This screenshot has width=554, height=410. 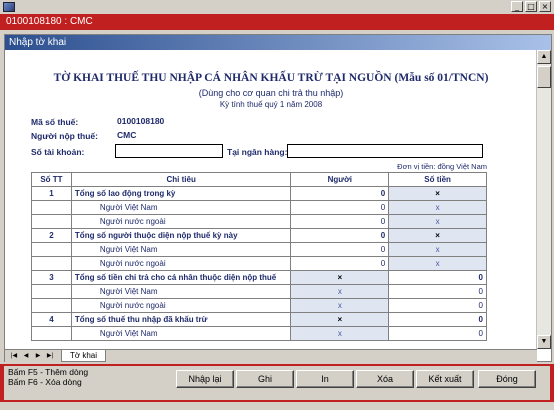 I want to click on header-amount: Số tiền, so click(x=437, y=179).